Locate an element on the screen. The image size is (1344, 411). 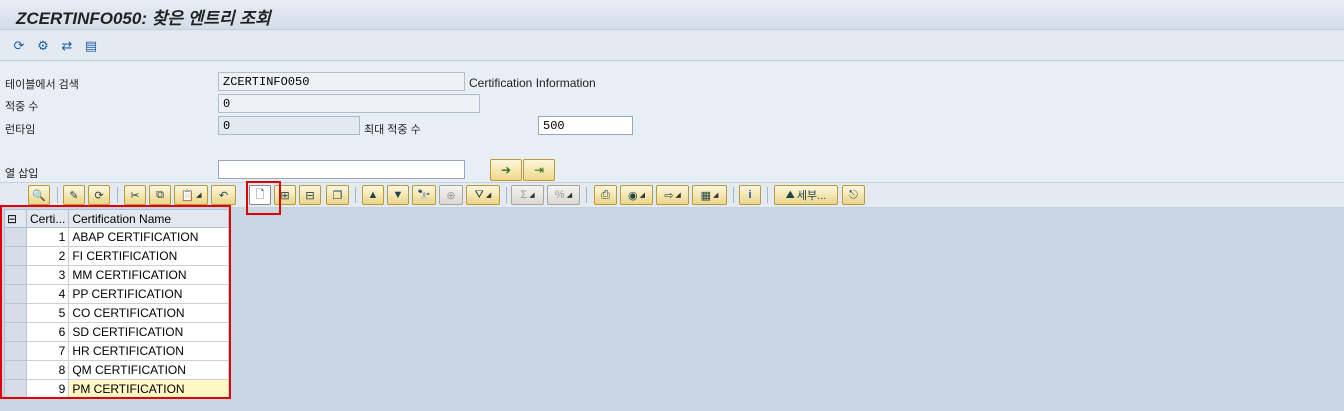
table-row: 3 MM CERTIFICATION is located at coordinates (117, 275).